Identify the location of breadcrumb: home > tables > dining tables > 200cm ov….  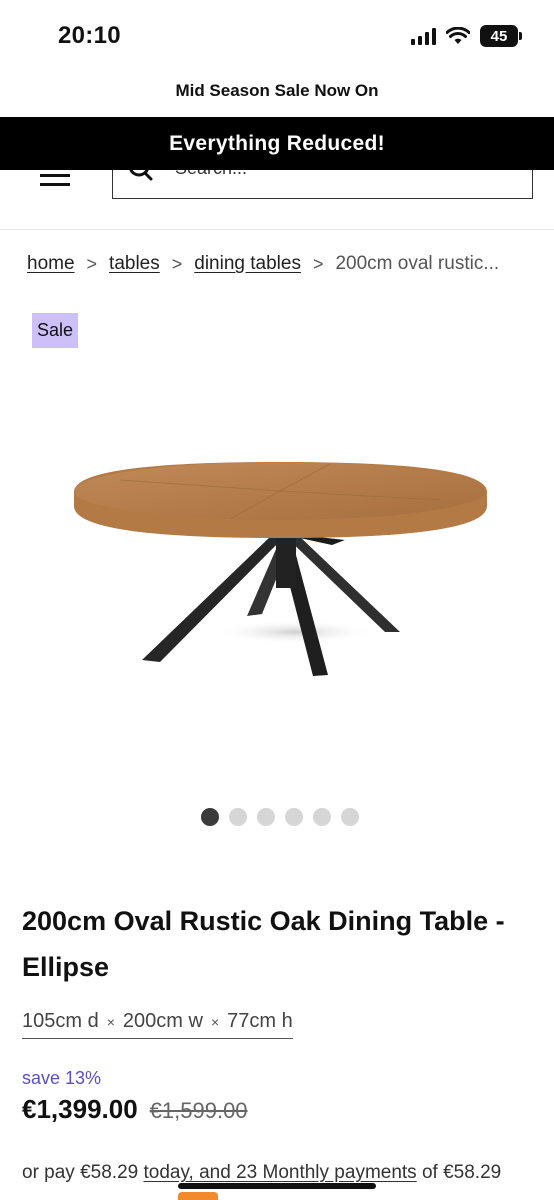
(263, 264).